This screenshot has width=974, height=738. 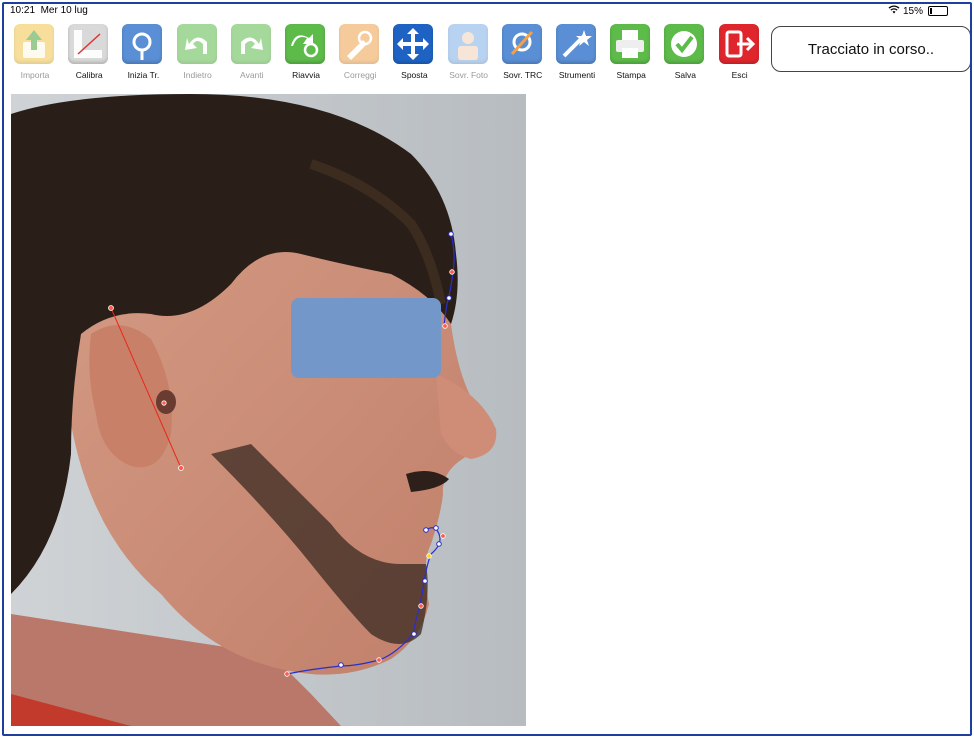 What do you see at coordinates (414, 75) in the screenshot?
I see `toolbar-label: Sposta` at bounding box center [414, 75].